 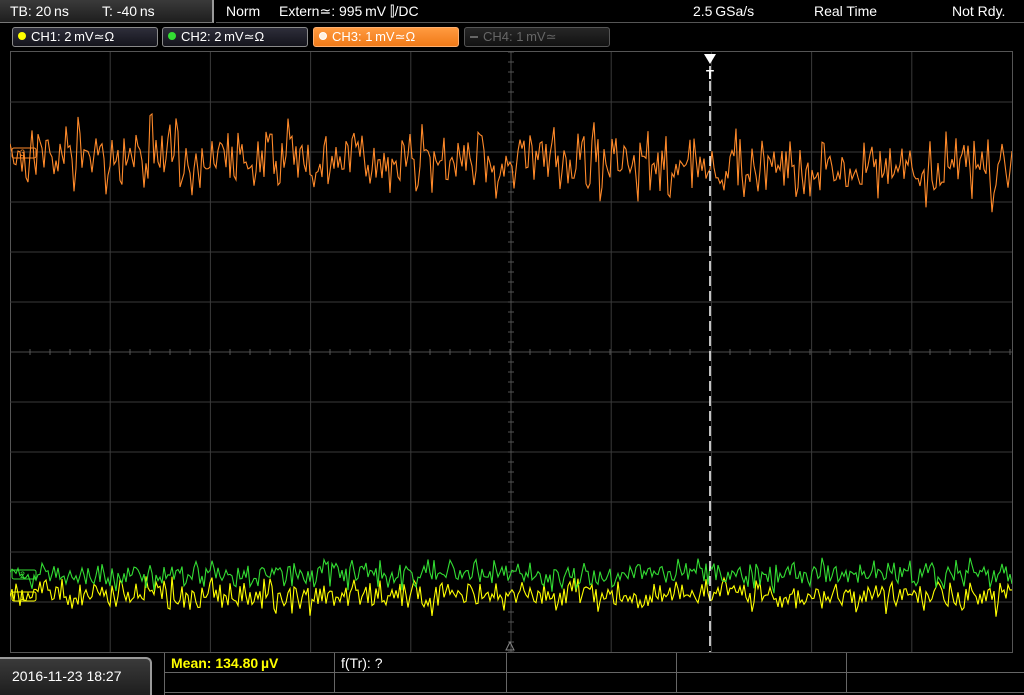 I want to click on trigger-frequency-measurement: f(Tr): ?, so click(x=421, y=663).